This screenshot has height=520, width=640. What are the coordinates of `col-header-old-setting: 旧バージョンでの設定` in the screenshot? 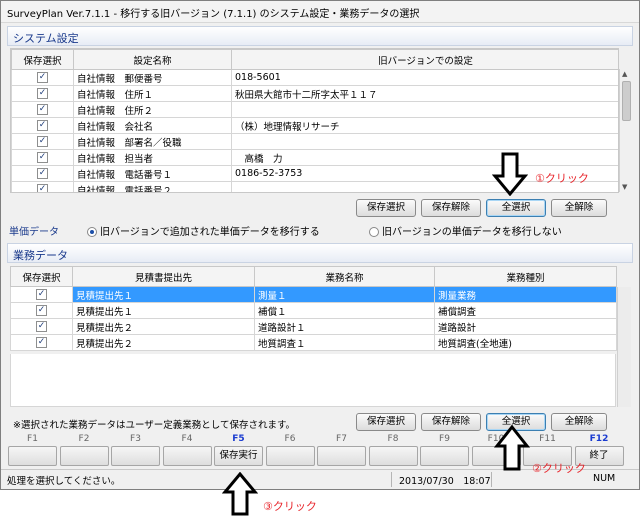 It's located at (424, 59).